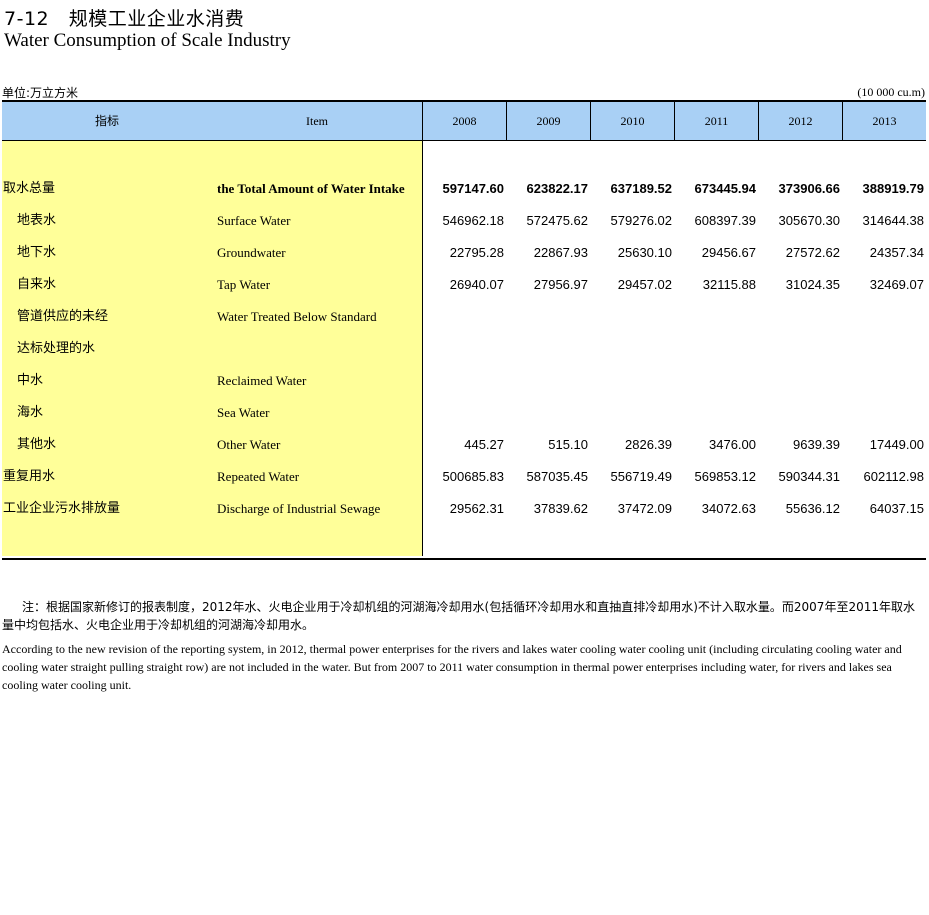 Image resolution: width=929 pixels, height=915 pixels. I want to click on cell-value: 29457.02, so click(644, 284).